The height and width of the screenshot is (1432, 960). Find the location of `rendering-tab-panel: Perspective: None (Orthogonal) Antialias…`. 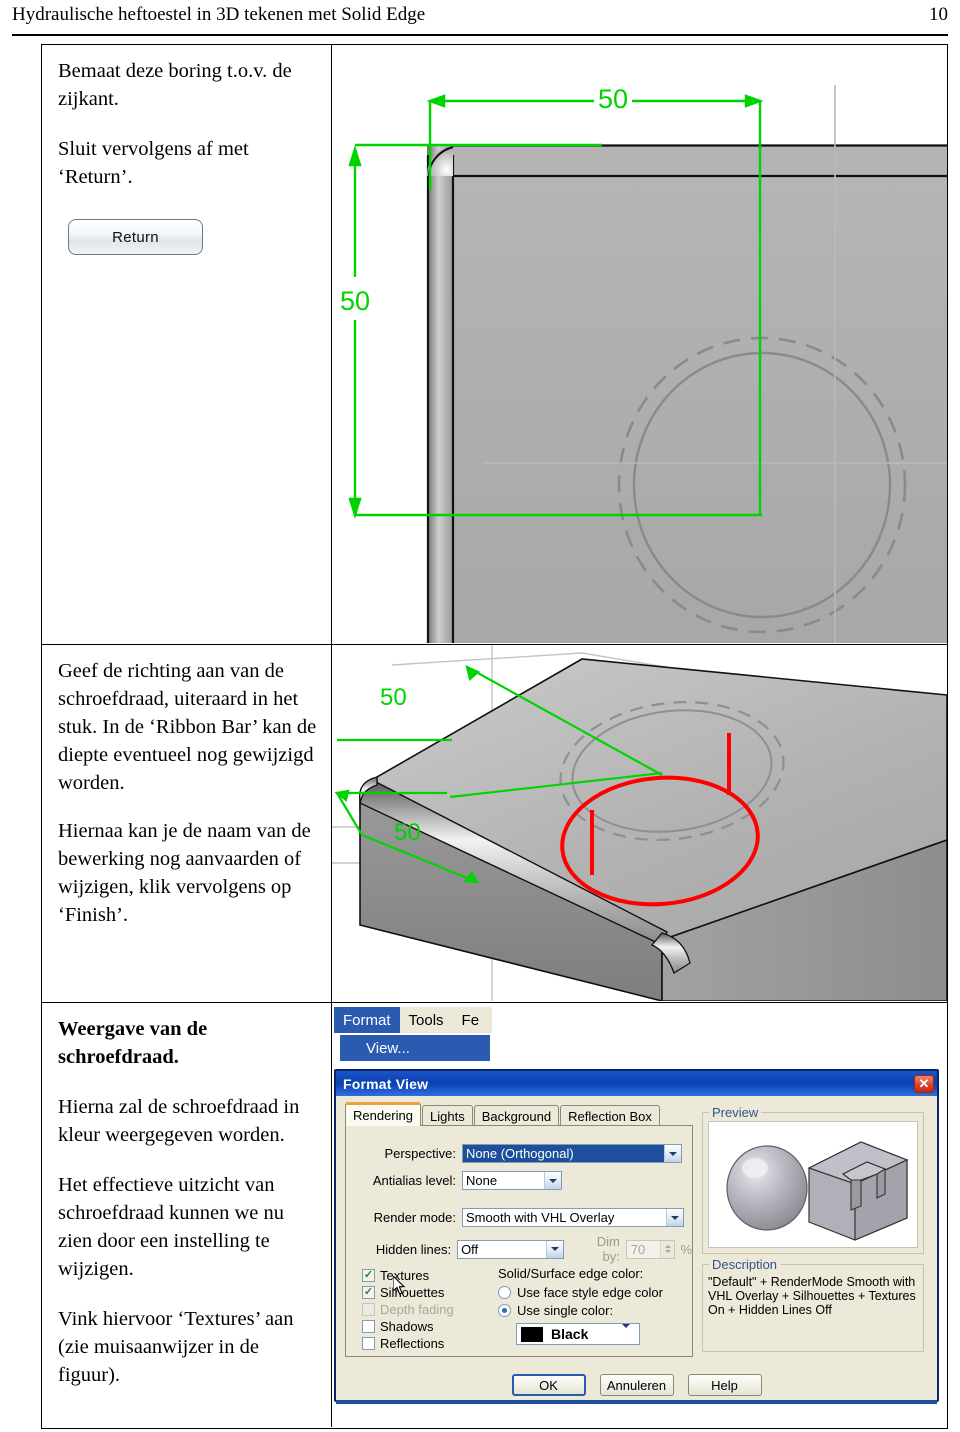

rendering-tab-panel: Perspective: None (Orthogonal) Antialias… is located at coordinates (519, 1241).